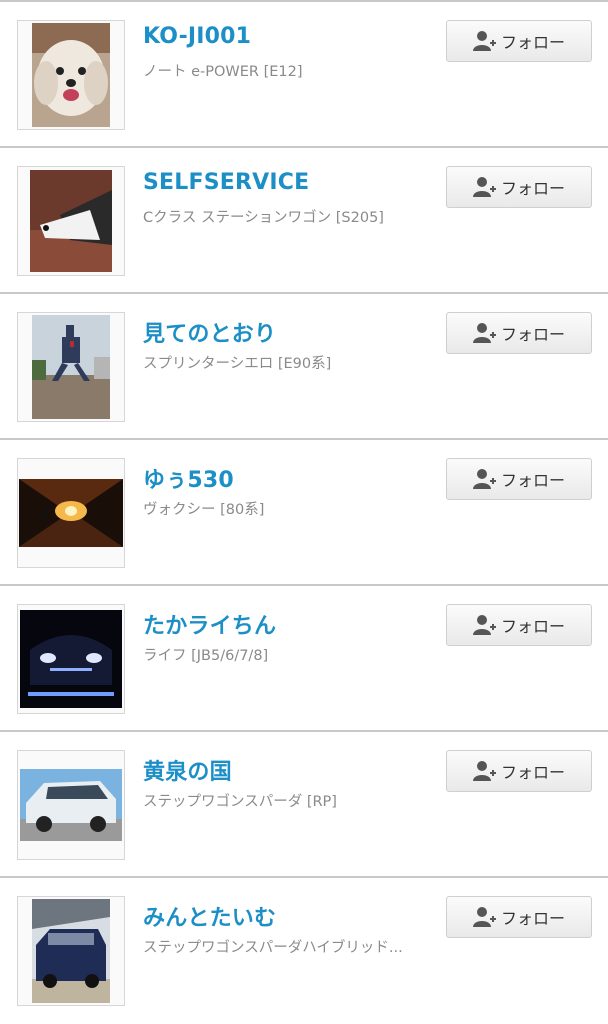 The image size is (608, 1024). I want to click on dog-photo-icon, so click(71, 75).